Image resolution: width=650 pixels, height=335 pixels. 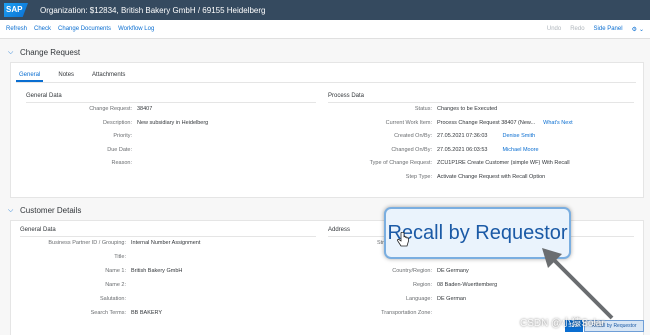 What do you see at coordinates (144, 271) in the screenshot?
I see `cd-row-name-1: Name 1: British Bakery GmbH` at bounding box center [144, 271].